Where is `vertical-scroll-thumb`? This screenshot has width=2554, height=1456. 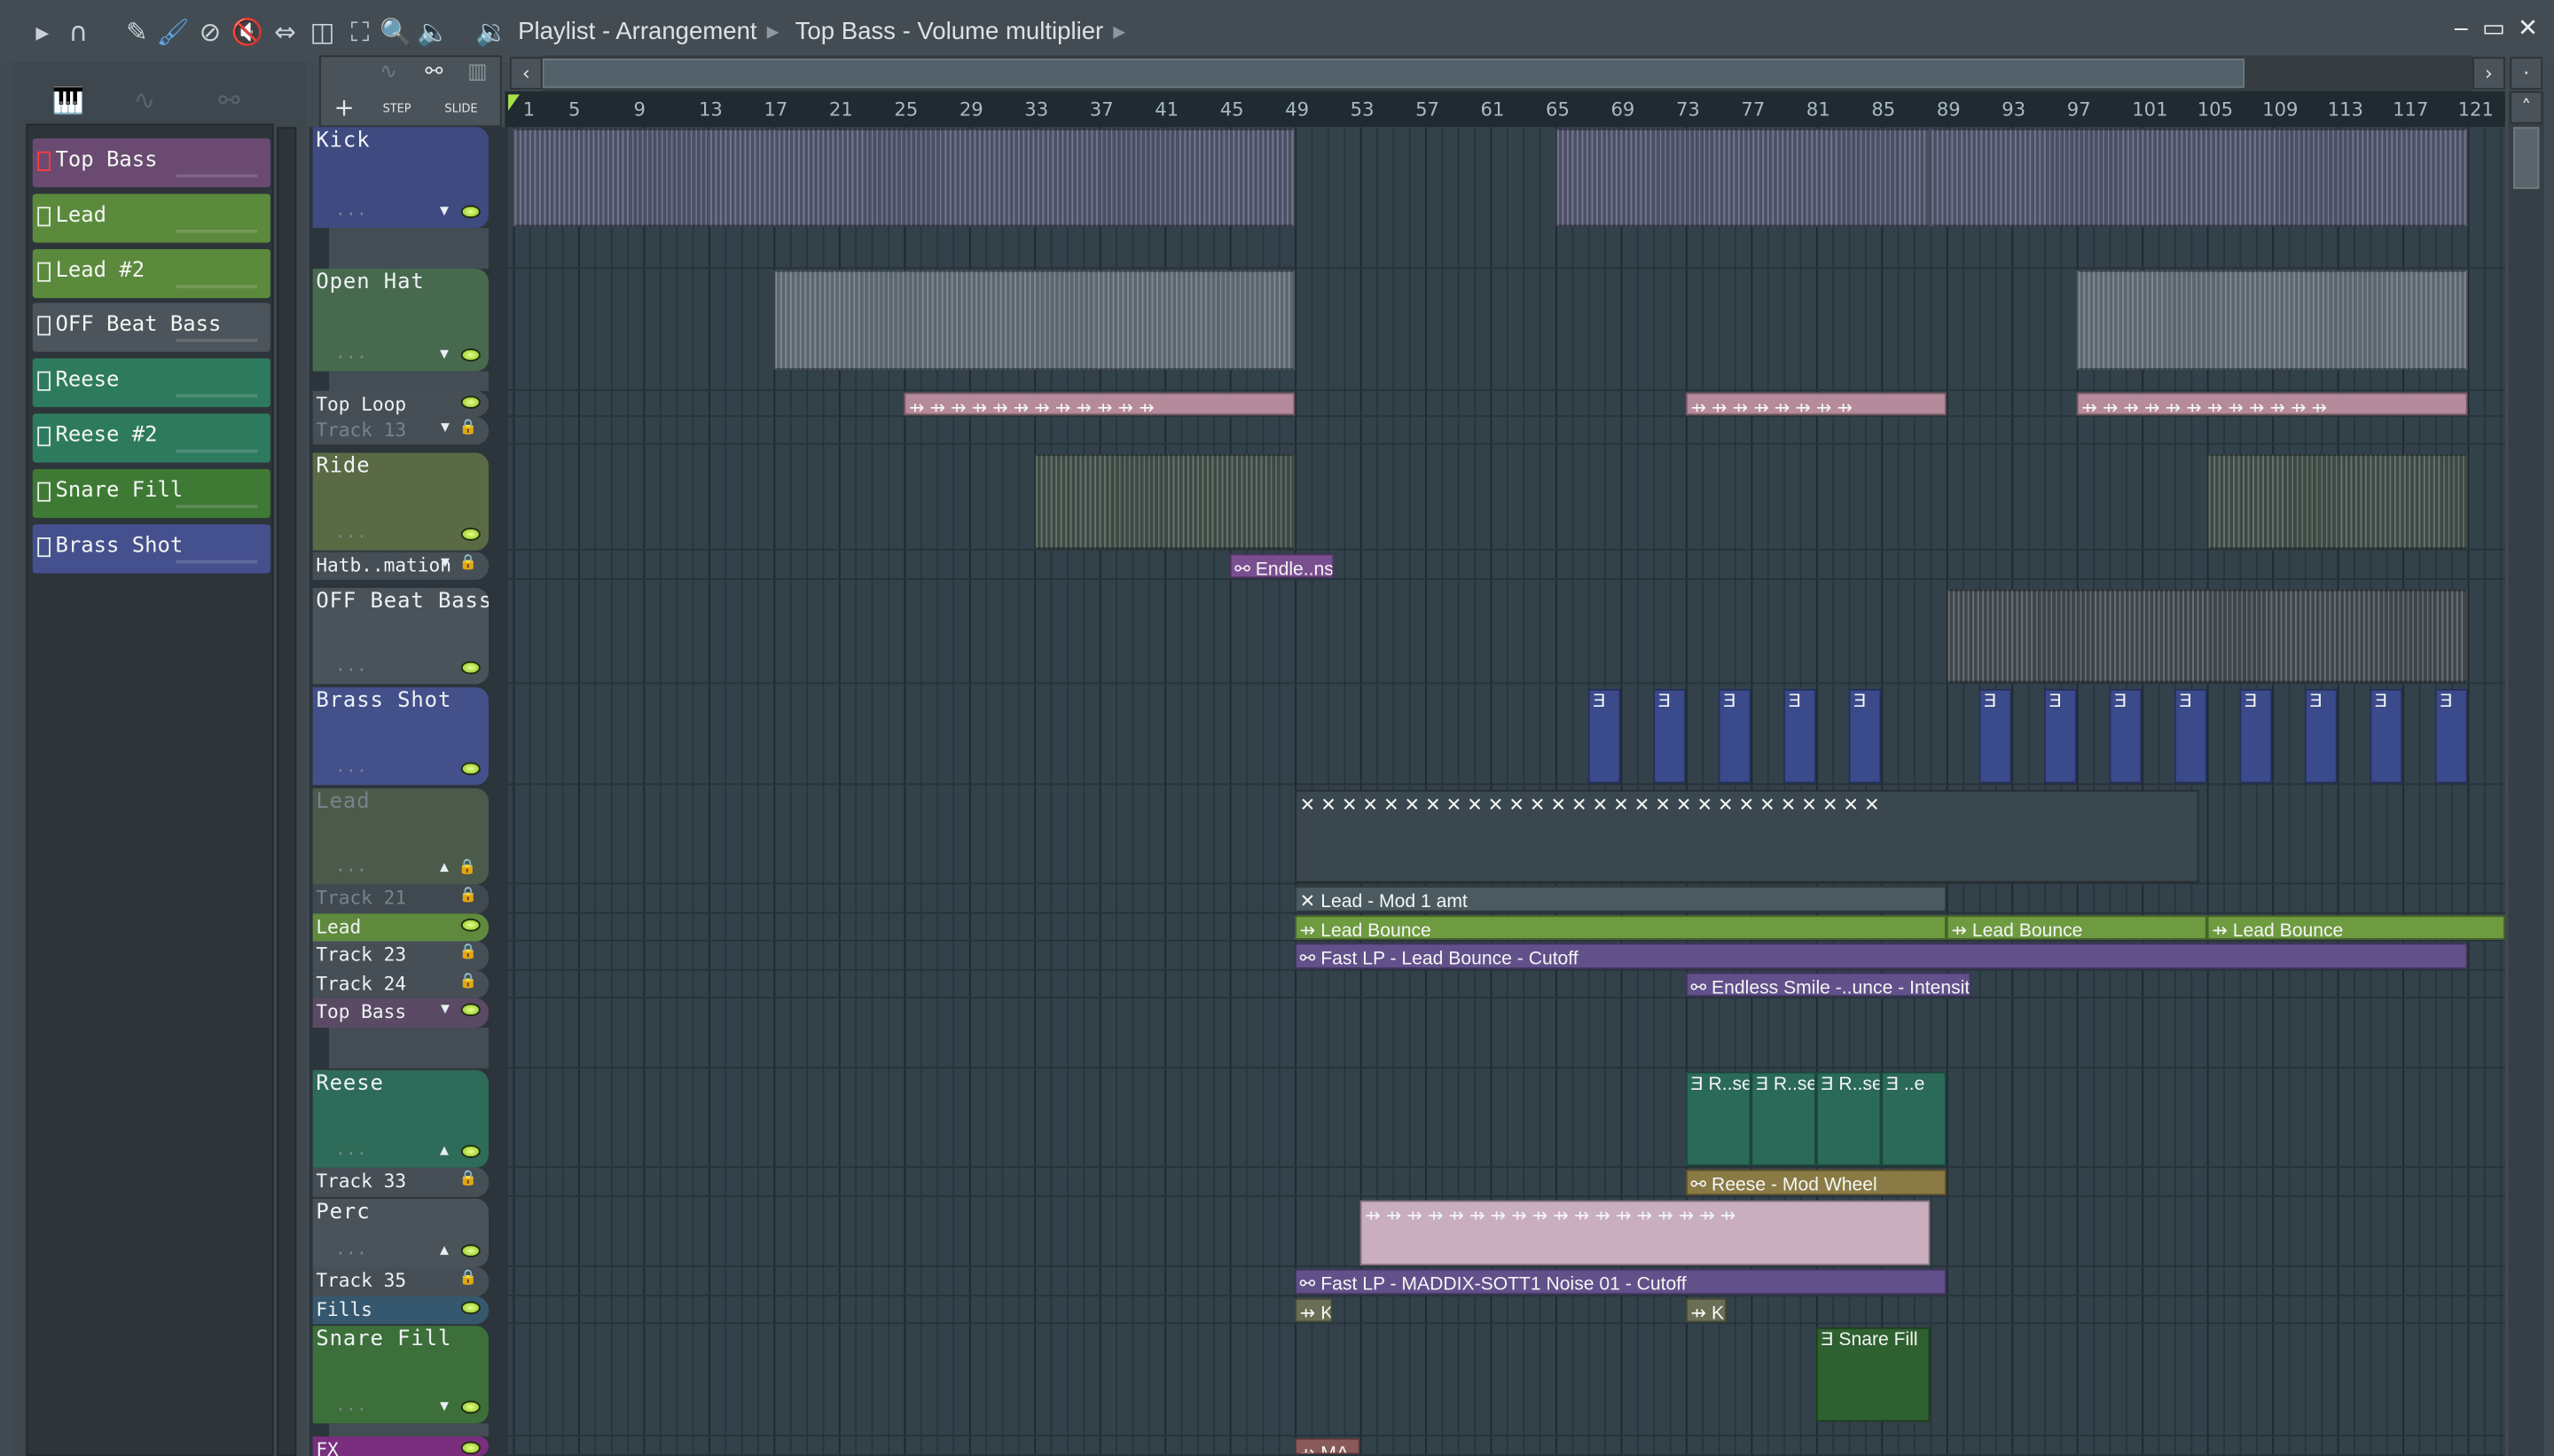
vertical-scroll-thumb is located at coordinates (2526, 158).